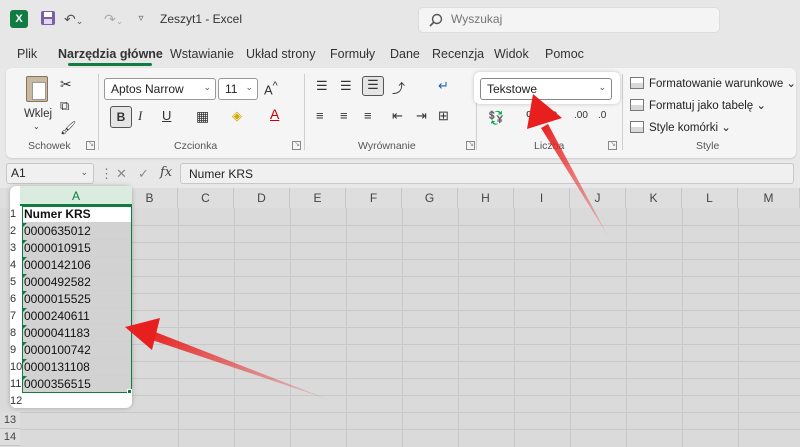 The image size is (800, 447). What do you see at coordinates (64, 106) in the screenshot?
I see `copy-icon: ⧉` at bounding box center [64, 106].